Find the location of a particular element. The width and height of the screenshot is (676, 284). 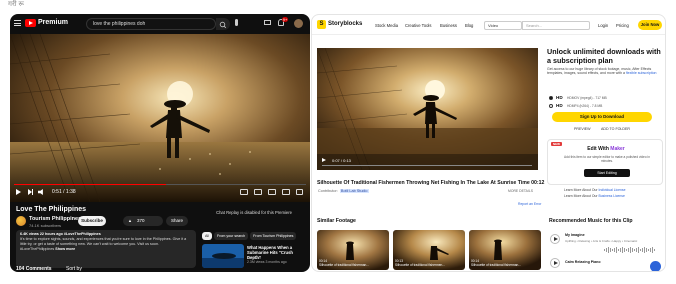

youtube-progress-fill is located at coordinates (90, 184).